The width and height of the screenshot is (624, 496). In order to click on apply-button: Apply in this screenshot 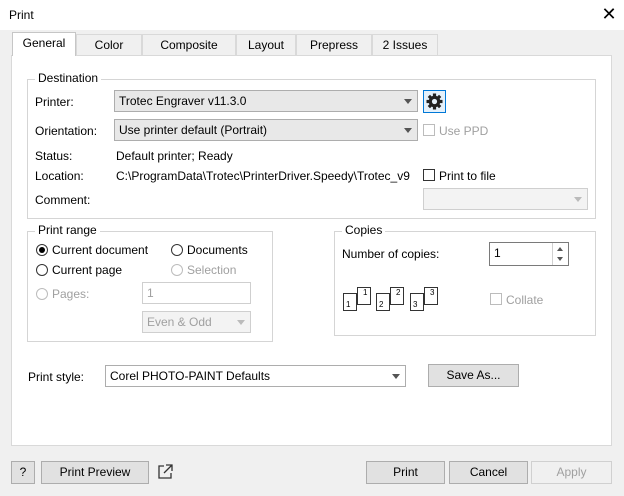, I will do `click(571, 472)`.